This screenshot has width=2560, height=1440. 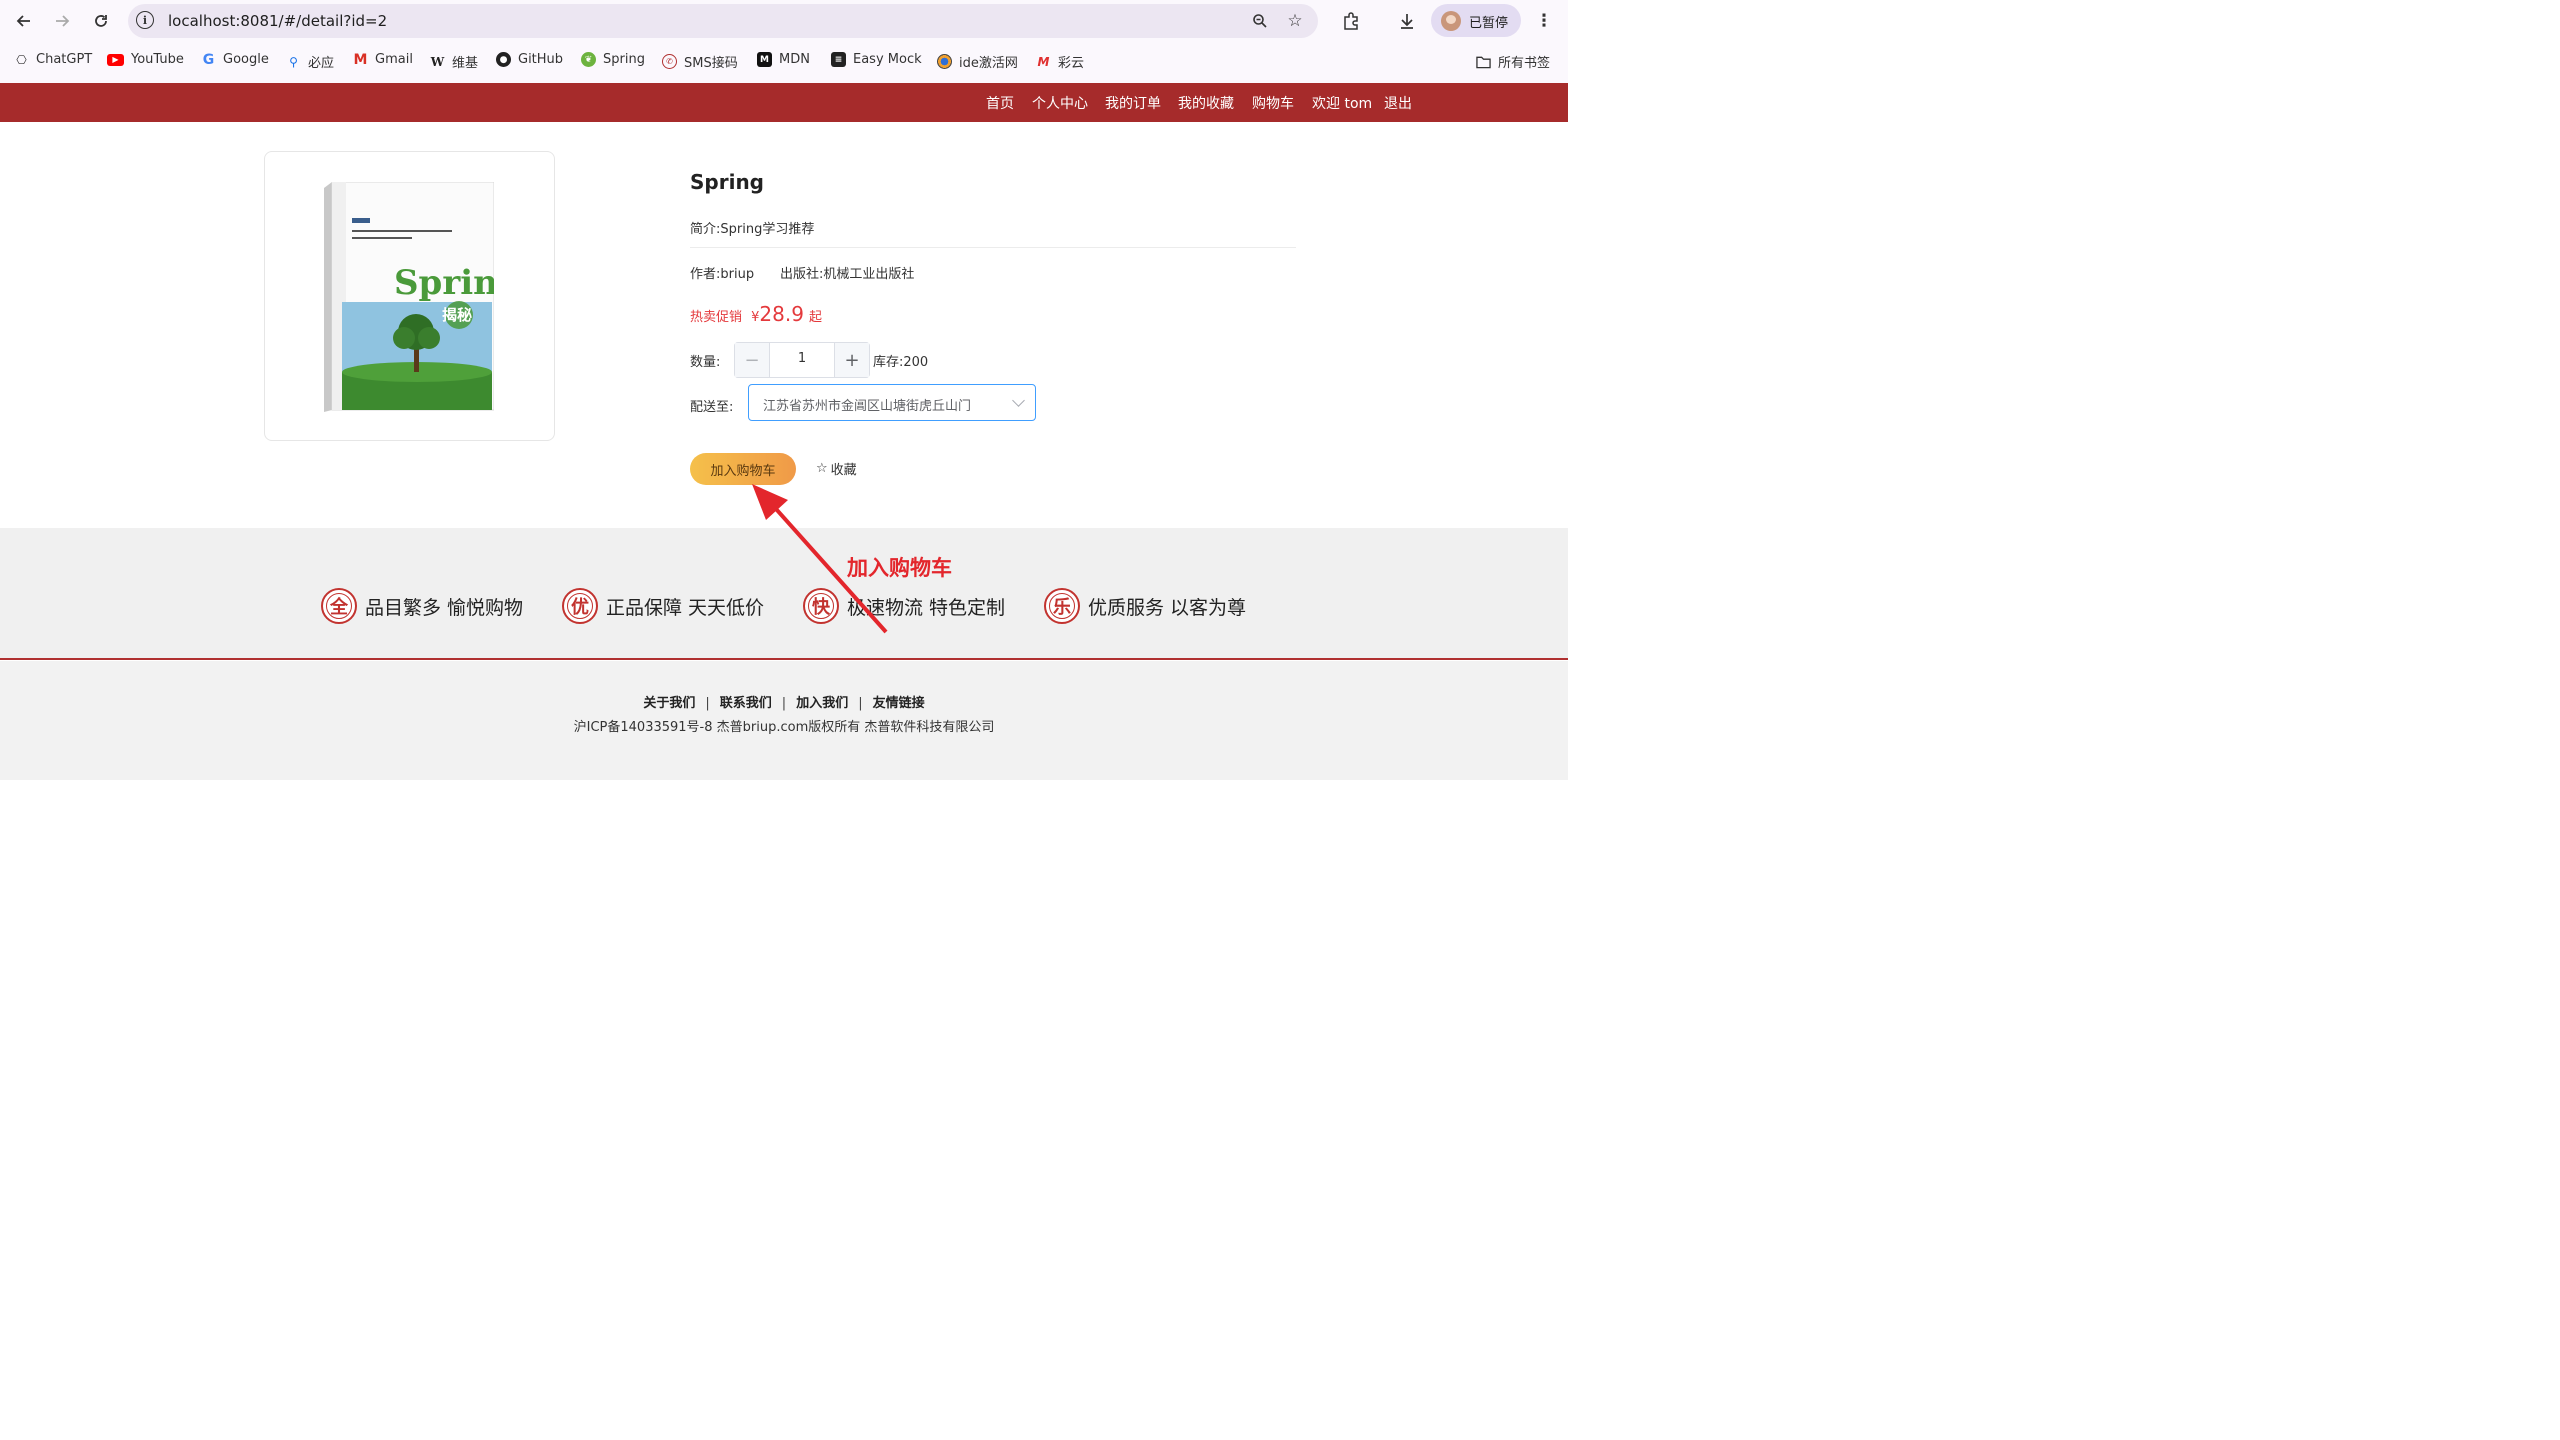 What do you see at coordinates (899, 568) in the screenshot?
I see `annotation-label: 加入购物车` at bounding box center [899, 568].